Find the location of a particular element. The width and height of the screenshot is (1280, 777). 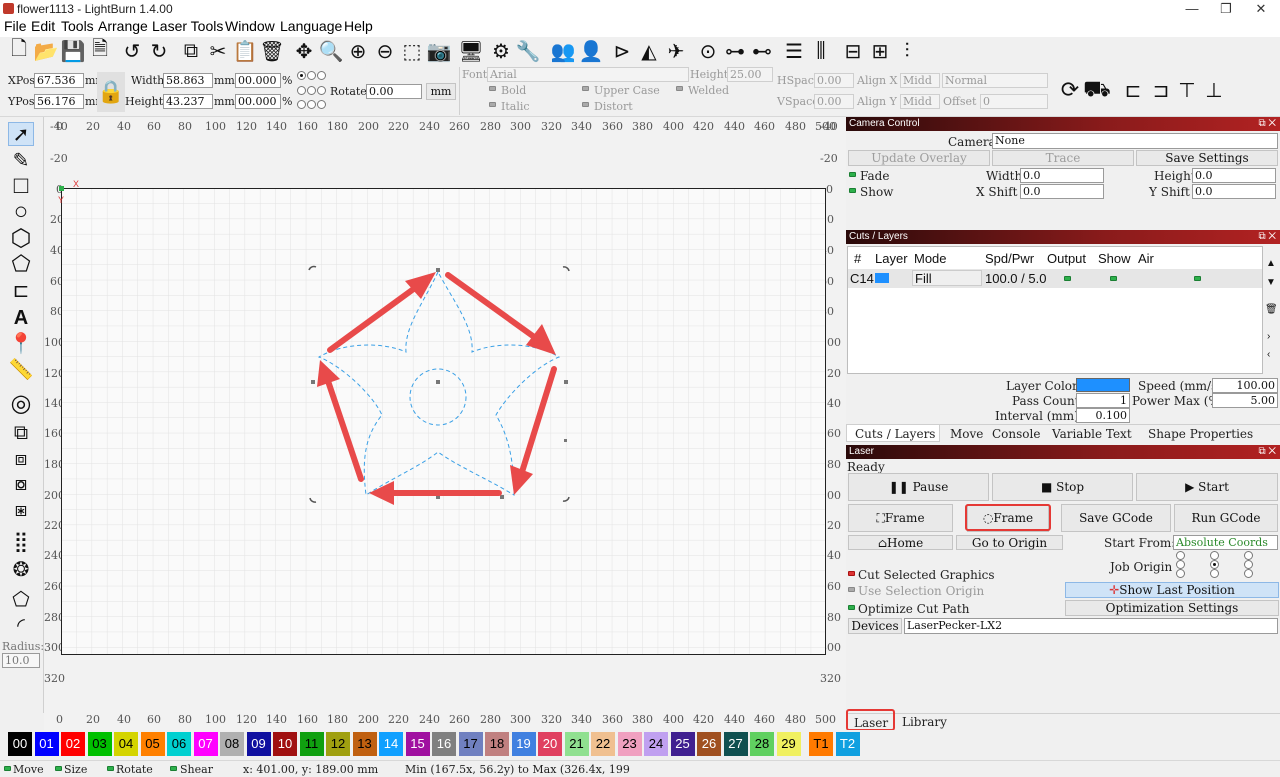

minimize-button: — is located at coordinates (1192, 8).